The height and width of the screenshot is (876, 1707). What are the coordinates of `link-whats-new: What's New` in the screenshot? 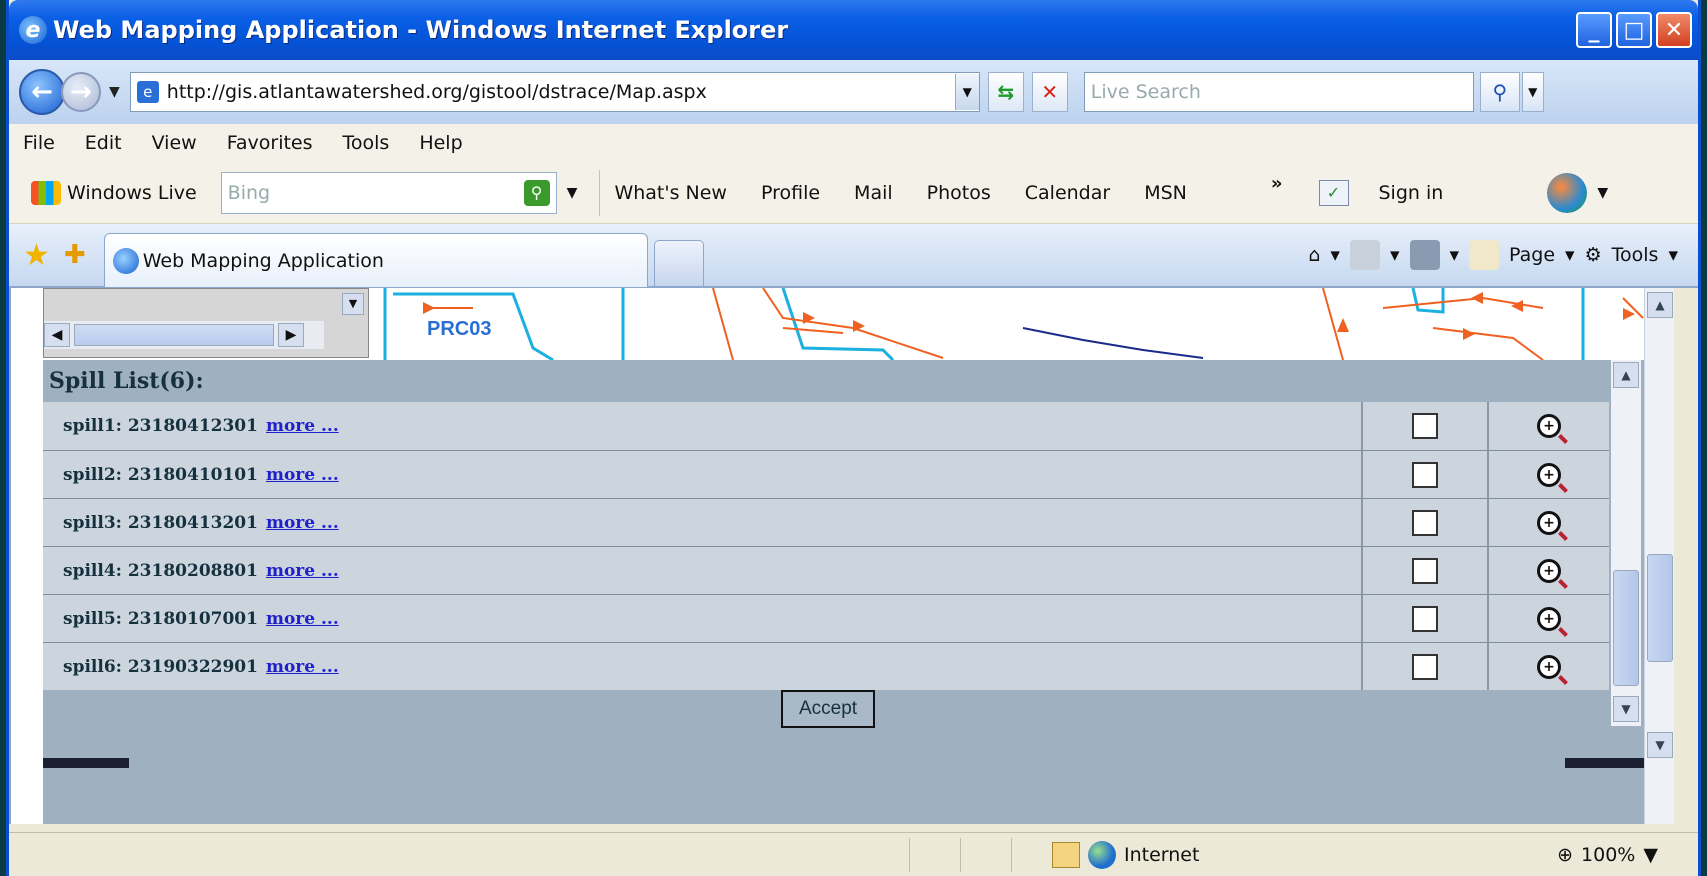 It's located at (670, 193).